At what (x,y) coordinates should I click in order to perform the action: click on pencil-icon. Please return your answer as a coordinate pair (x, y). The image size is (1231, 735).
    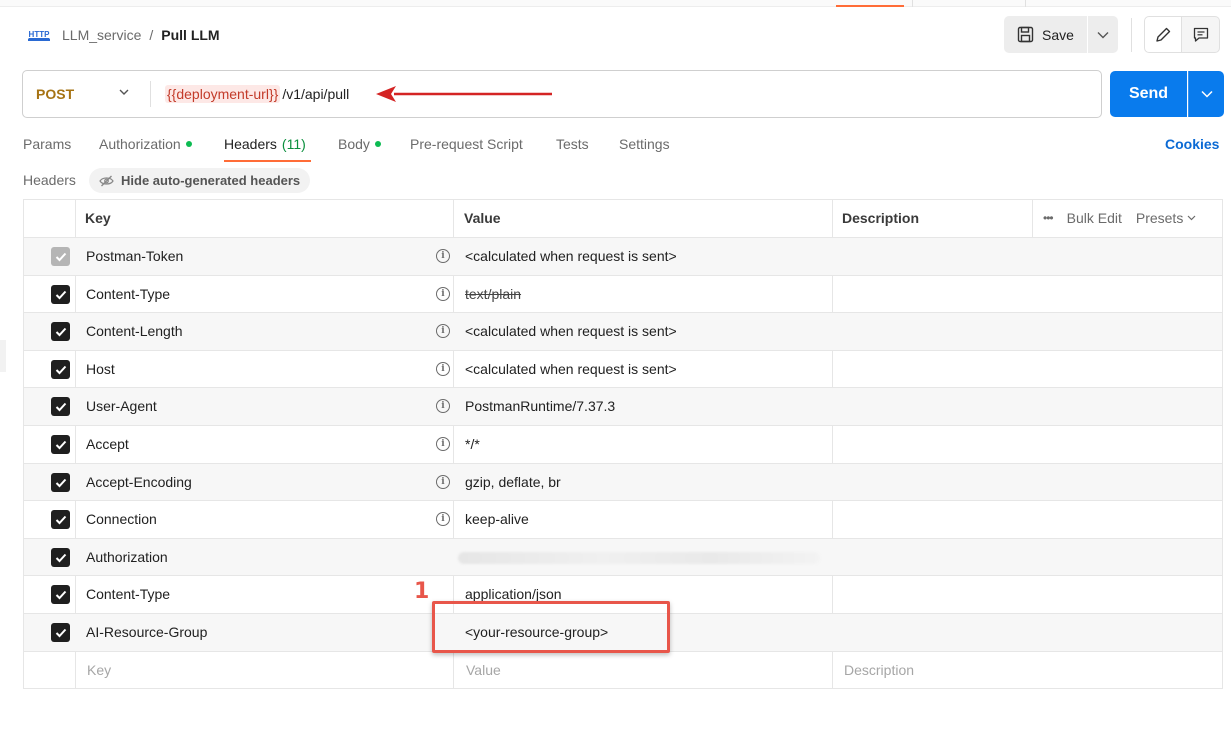
    Looking at the image, I should click on (1163, 34).